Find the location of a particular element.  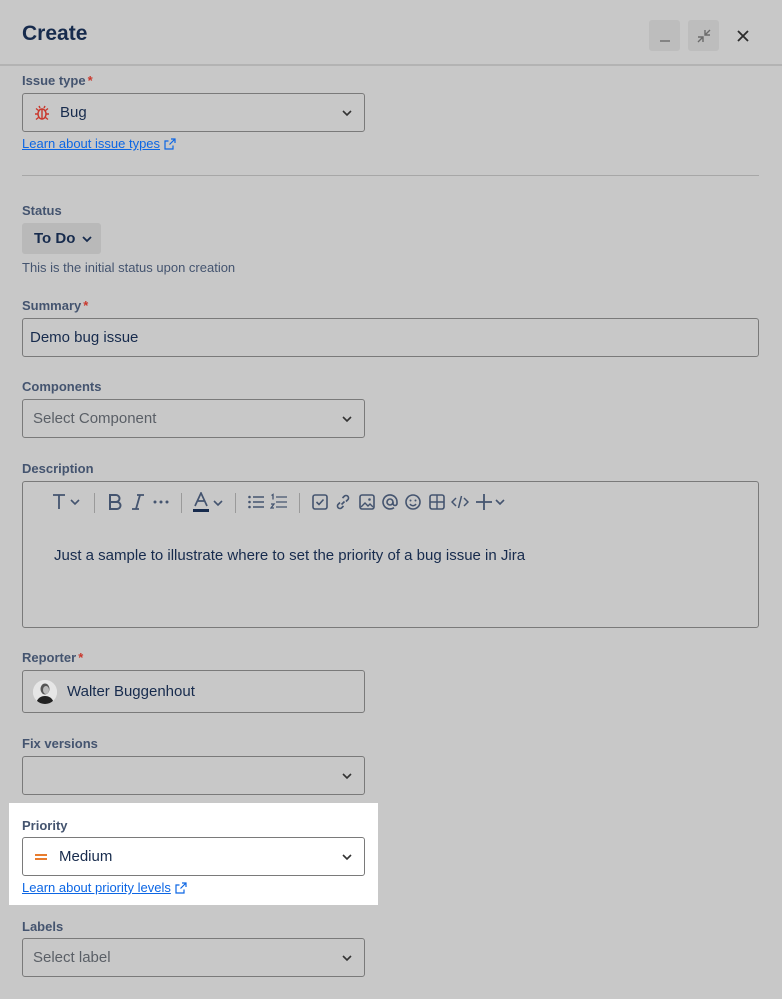

components-label: Components is located at coordinates (62, 386).